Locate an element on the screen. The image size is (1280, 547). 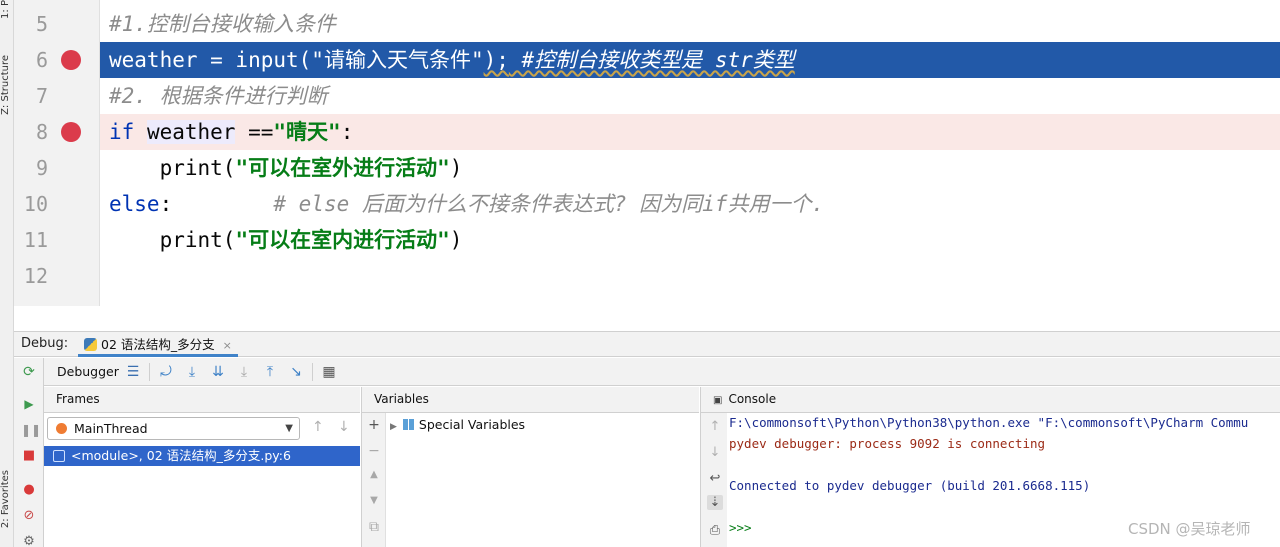
debugger-toolbar: Debugger ☰ ⤾ ⤓ ⇊ ⤓ ⤒ ↘ ▦ is located at coordinates (662, 372).